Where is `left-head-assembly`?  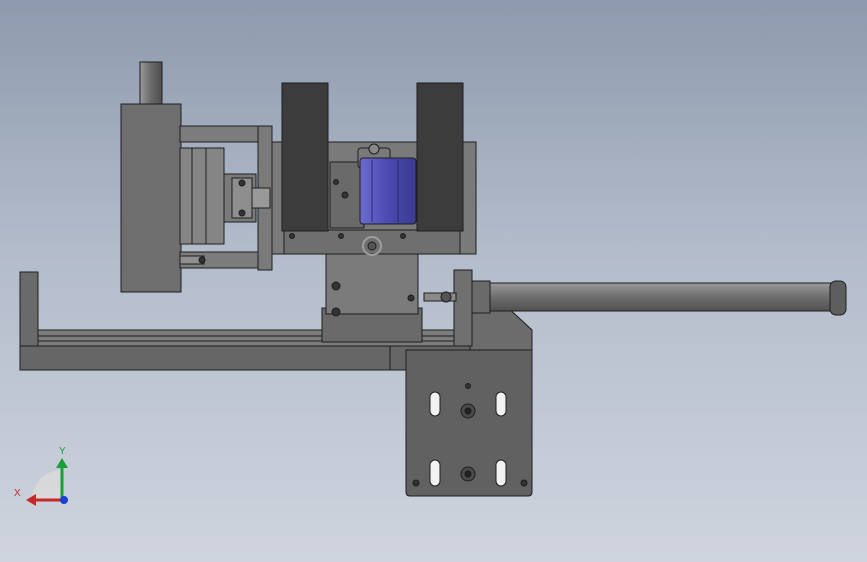
left-head-assembly is located at coordinates (196, 177).